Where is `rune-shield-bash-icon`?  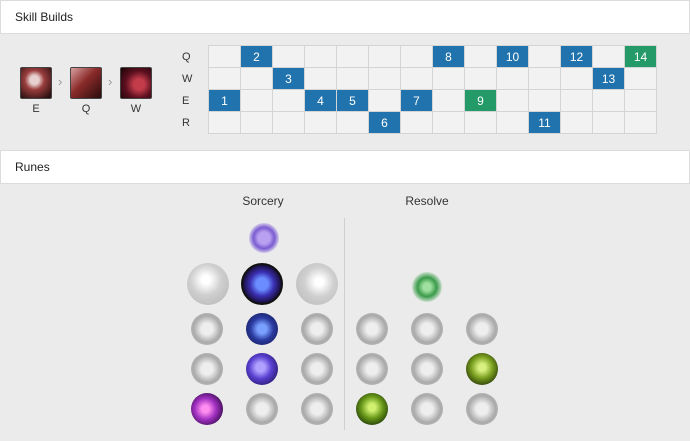 rune-shield-bash-icon is located at coordinates (482, 329).